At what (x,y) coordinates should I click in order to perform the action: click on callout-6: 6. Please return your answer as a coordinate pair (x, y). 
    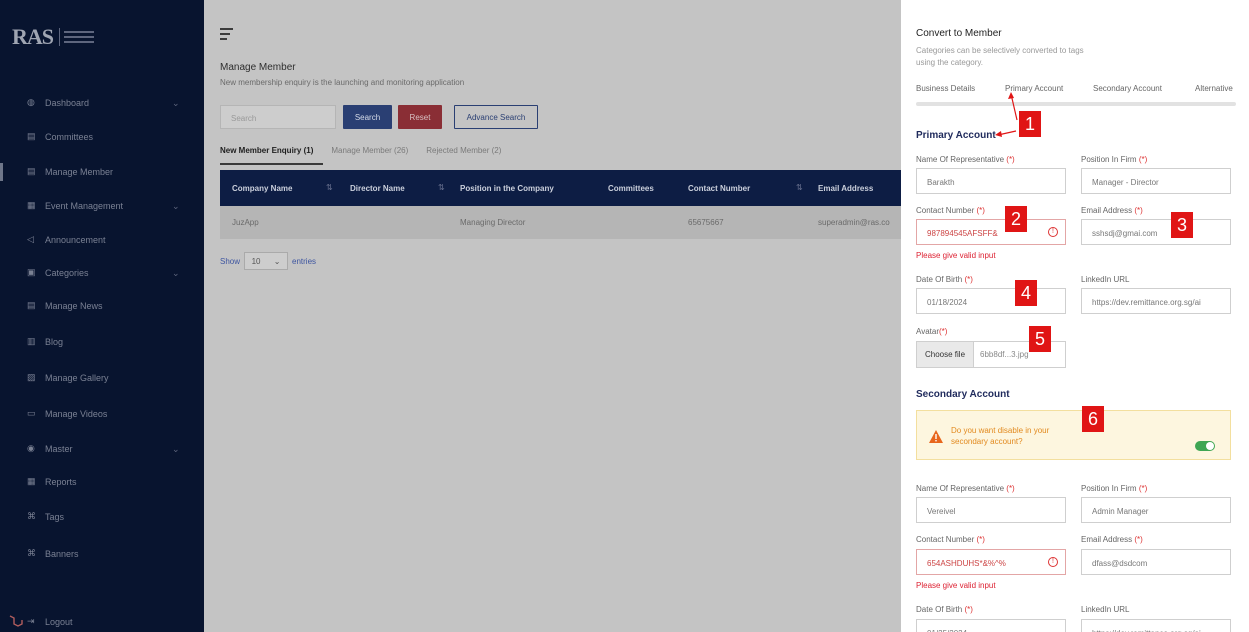
    Looking at the image, I should click on (1093, 419).